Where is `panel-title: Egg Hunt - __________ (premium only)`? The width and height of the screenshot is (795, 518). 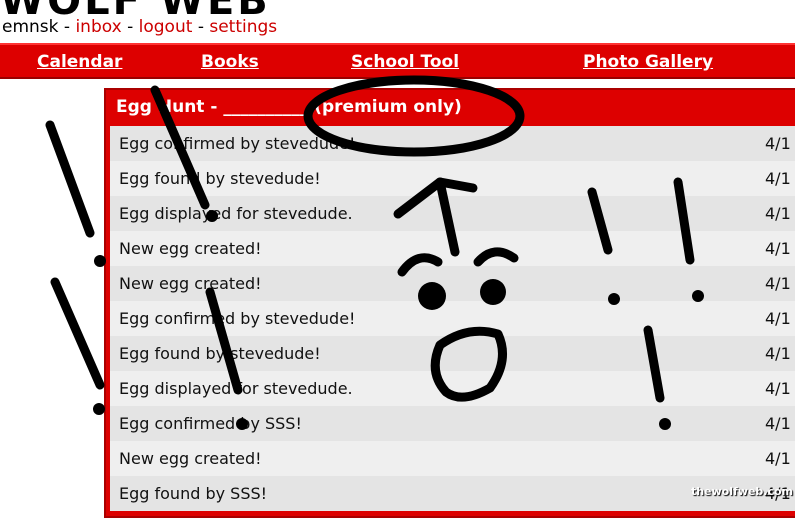 panel-title: Egg Hunt - __________ (premium only) is located at coordinates (450, 107).